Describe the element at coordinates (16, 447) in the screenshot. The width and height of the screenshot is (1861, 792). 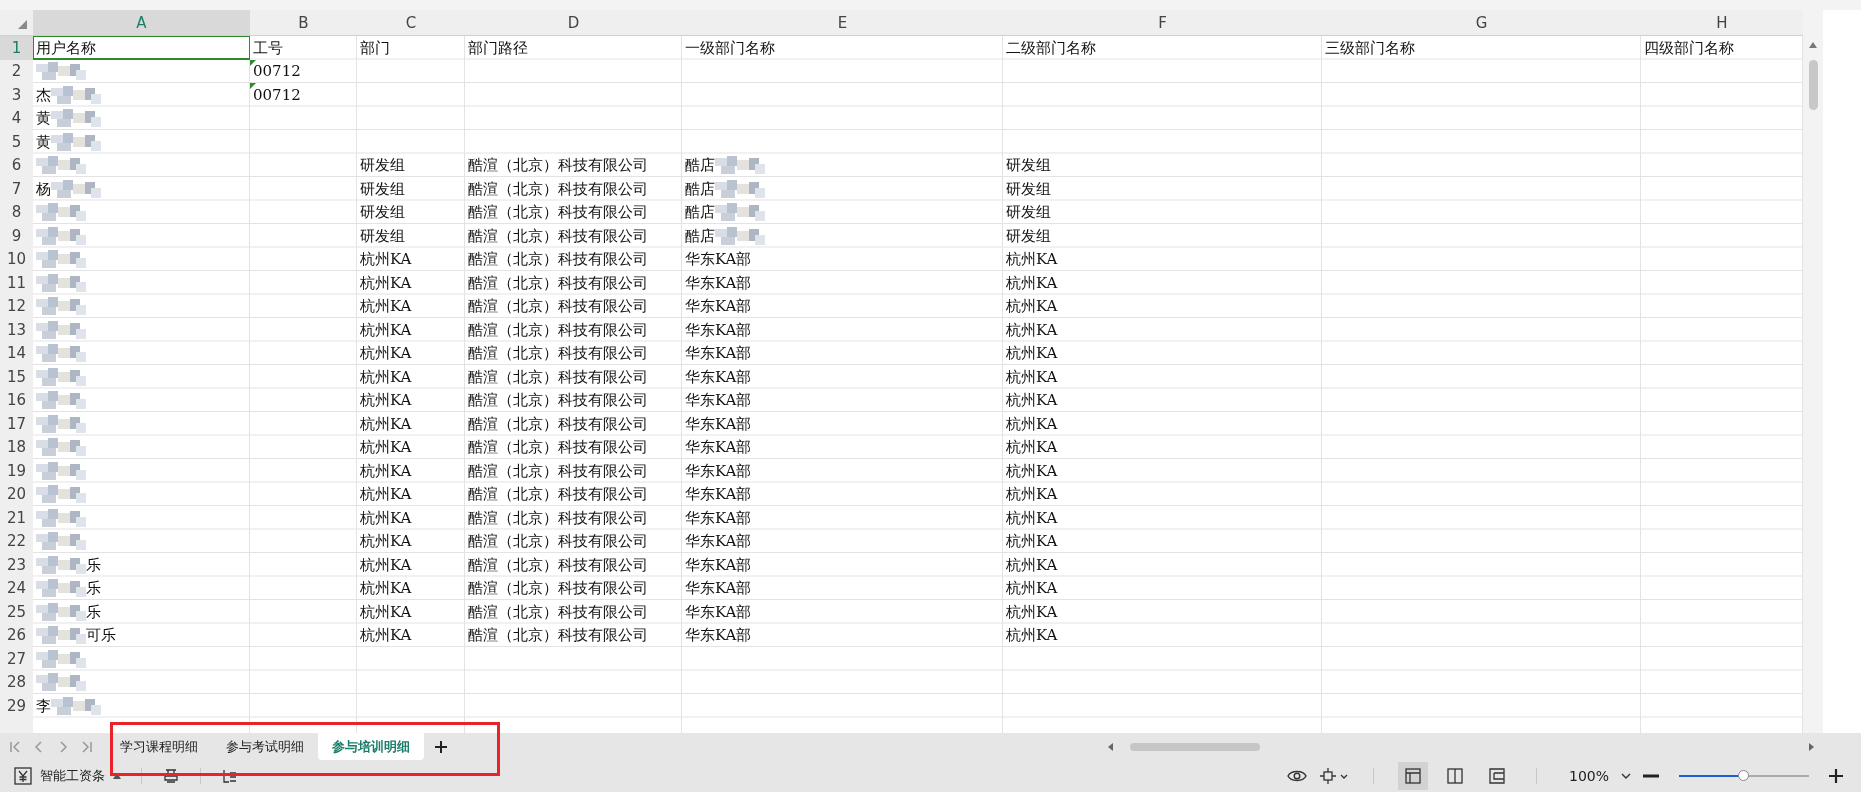
I see `row-header: 18` at that location.